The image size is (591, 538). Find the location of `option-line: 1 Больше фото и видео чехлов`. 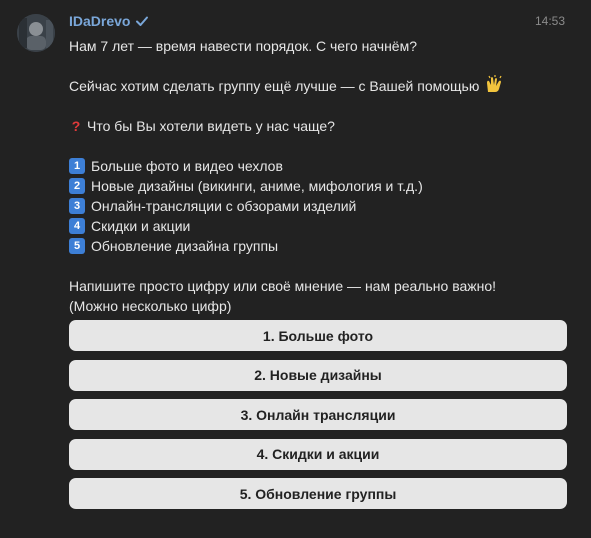

option-line: 1 Больше фото и видео чехлов is located at coordinates (319, 166).